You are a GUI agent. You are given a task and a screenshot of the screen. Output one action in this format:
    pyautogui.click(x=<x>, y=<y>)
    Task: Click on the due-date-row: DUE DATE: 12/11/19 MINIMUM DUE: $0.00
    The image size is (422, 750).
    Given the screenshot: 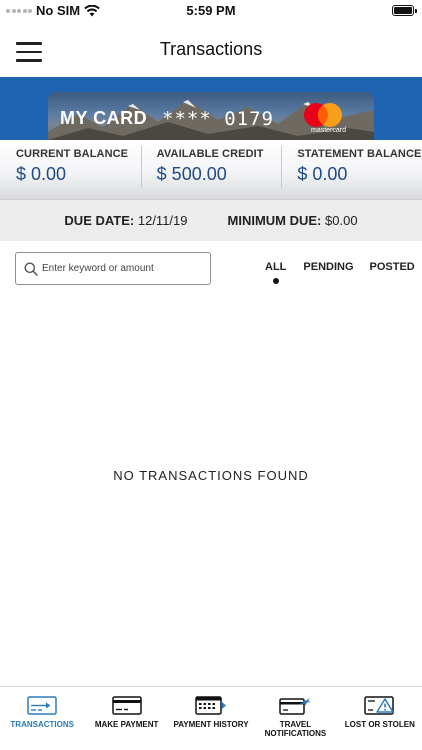 What is the action you would take?
    pyautogui.click(x=211, y=220)
    